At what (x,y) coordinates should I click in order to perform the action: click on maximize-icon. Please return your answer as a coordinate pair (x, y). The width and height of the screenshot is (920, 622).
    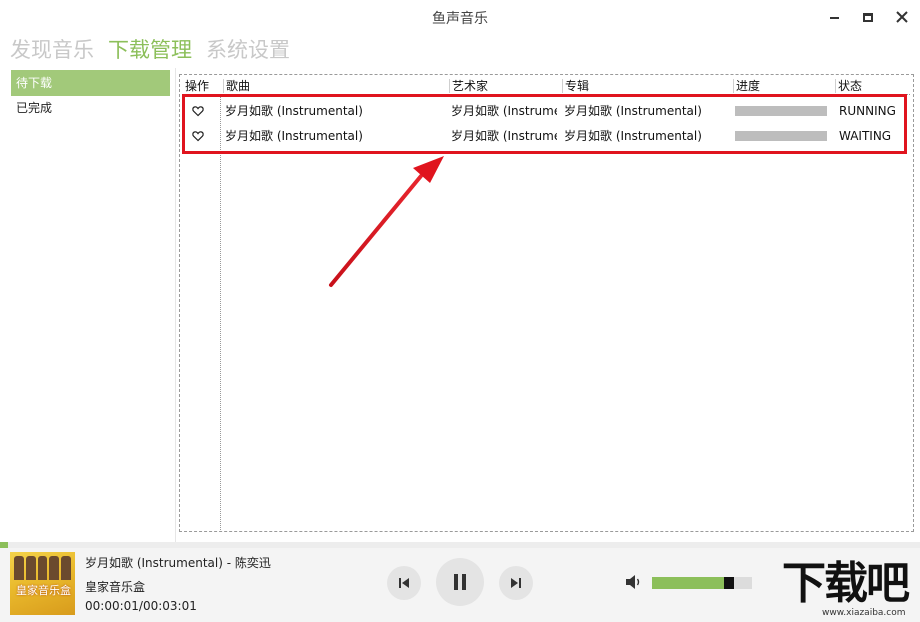
    Looking at the image, I should click on (868, 17).